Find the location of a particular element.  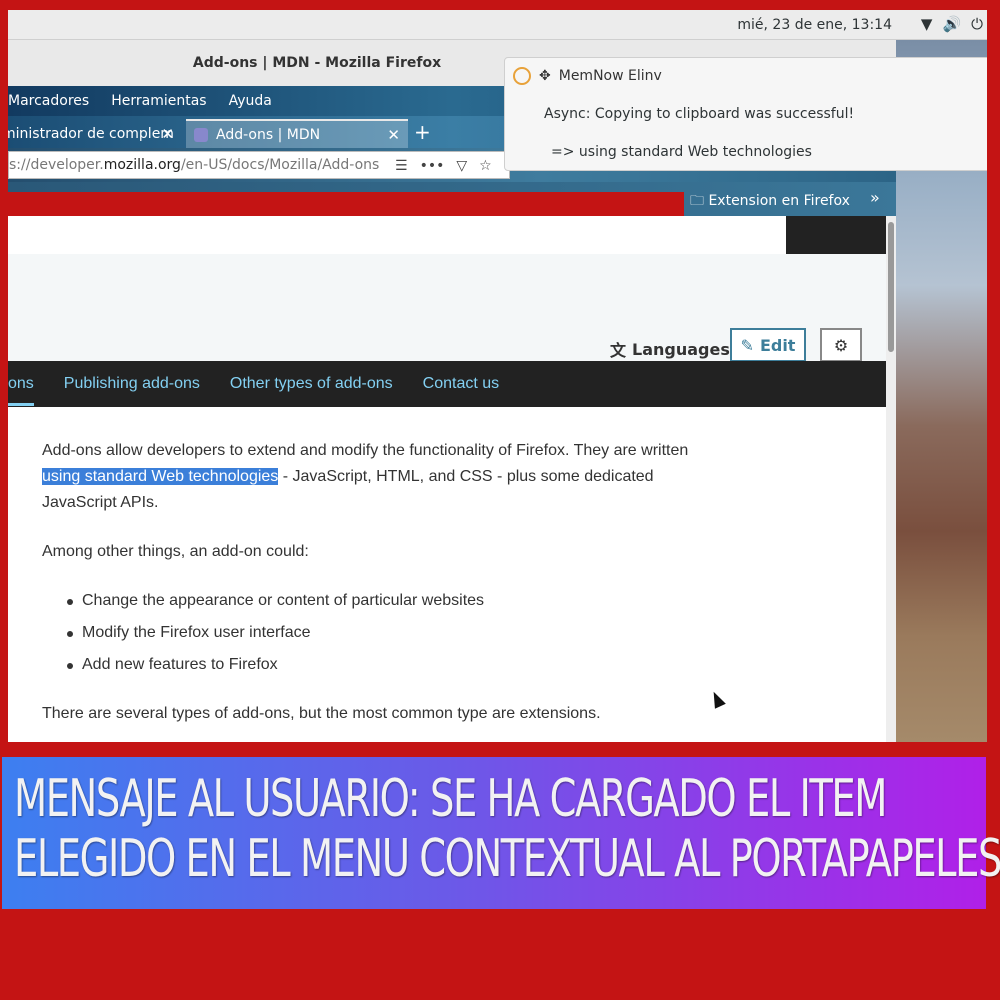

tab-addons-manager: ministrador de complem ✕ is located at coordinates (95, 133).